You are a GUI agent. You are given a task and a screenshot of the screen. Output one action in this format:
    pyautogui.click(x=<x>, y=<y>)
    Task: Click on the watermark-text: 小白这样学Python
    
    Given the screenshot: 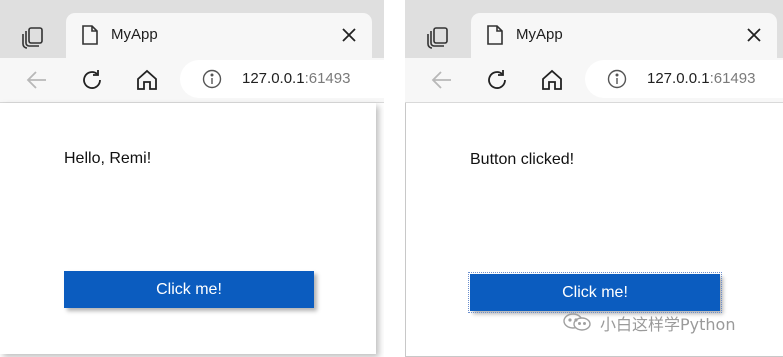 What is the action you would take?
    pyautogui.click(x=668, y=324)
    